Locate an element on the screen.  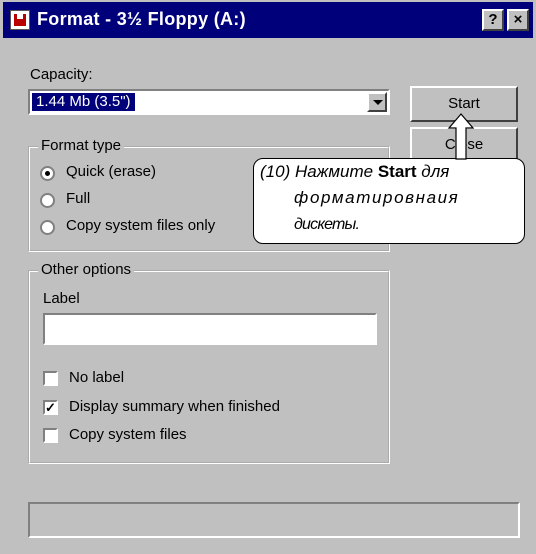
close-icon: × is located at coordinates (518, 19).